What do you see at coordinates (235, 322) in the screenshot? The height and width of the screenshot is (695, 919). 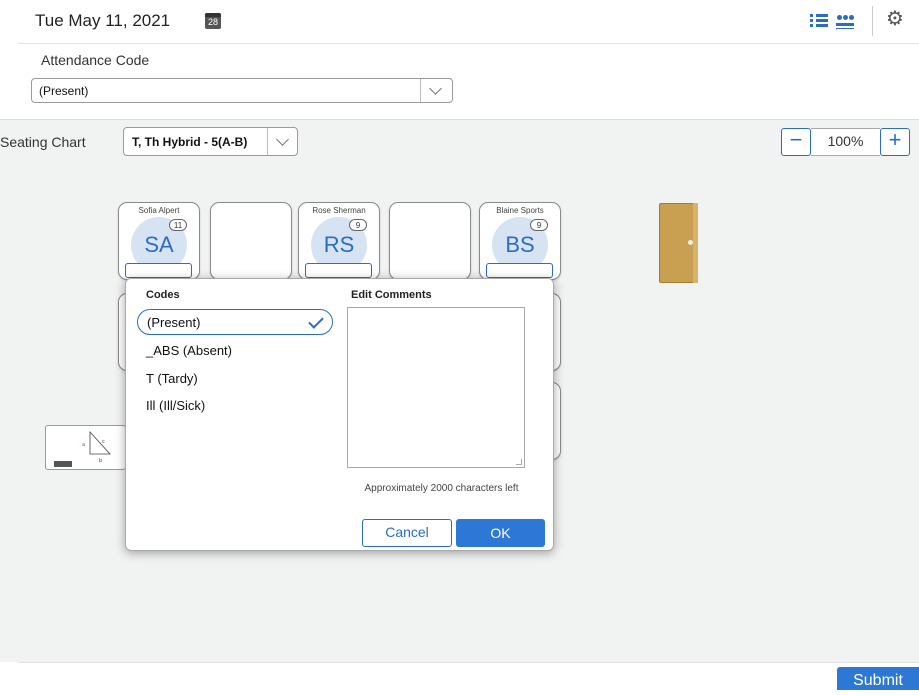 I see `code-option-present: (Present)` at bounding box center [235, 322].